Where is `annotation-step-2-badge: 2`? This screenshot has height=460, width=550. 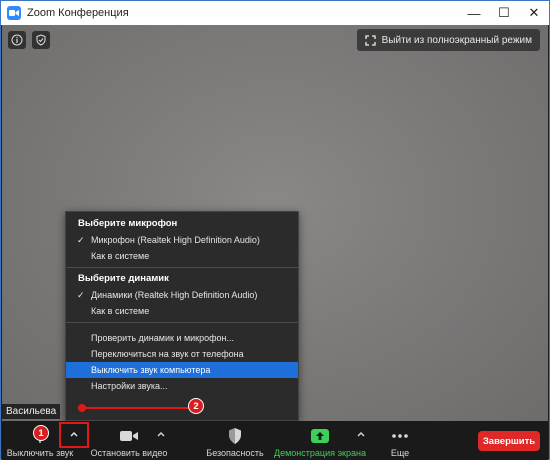 annotation-step-2-badge: 2 is located at coordinates (196, 406).